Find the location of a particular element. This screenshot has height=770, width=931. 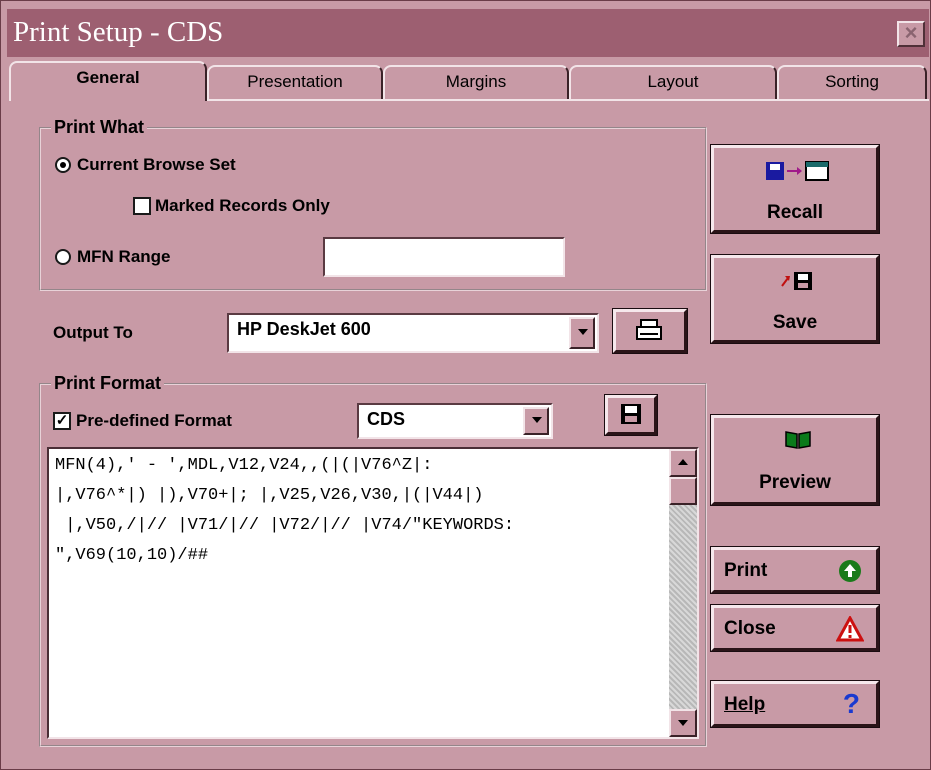

current-browse-set-label: Current Browse Set is located at coordinates (156, 164).